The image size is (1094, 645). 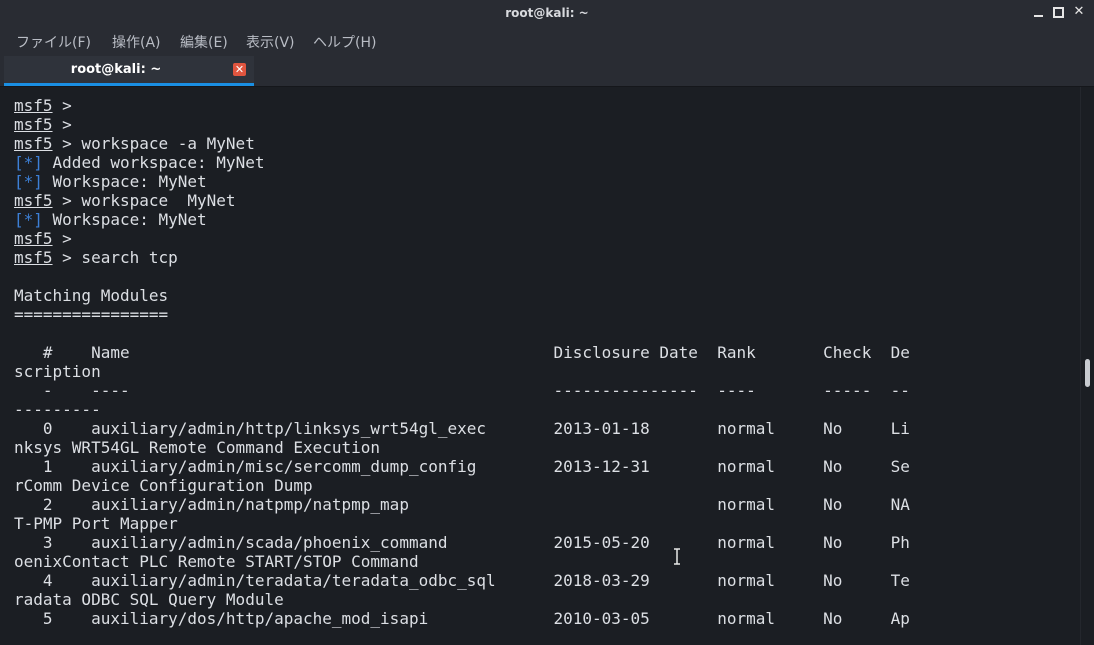 What do you see at coordinates (144, 200) in the screenshot?
I see `line-text: > workspace MyNet` at bounding box center [144, 200].